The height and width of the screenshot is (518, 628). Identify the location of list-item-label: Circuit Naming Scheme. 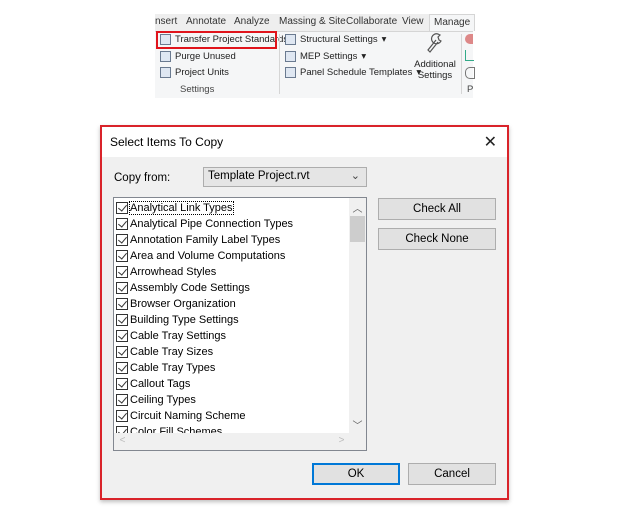
(188, 416).